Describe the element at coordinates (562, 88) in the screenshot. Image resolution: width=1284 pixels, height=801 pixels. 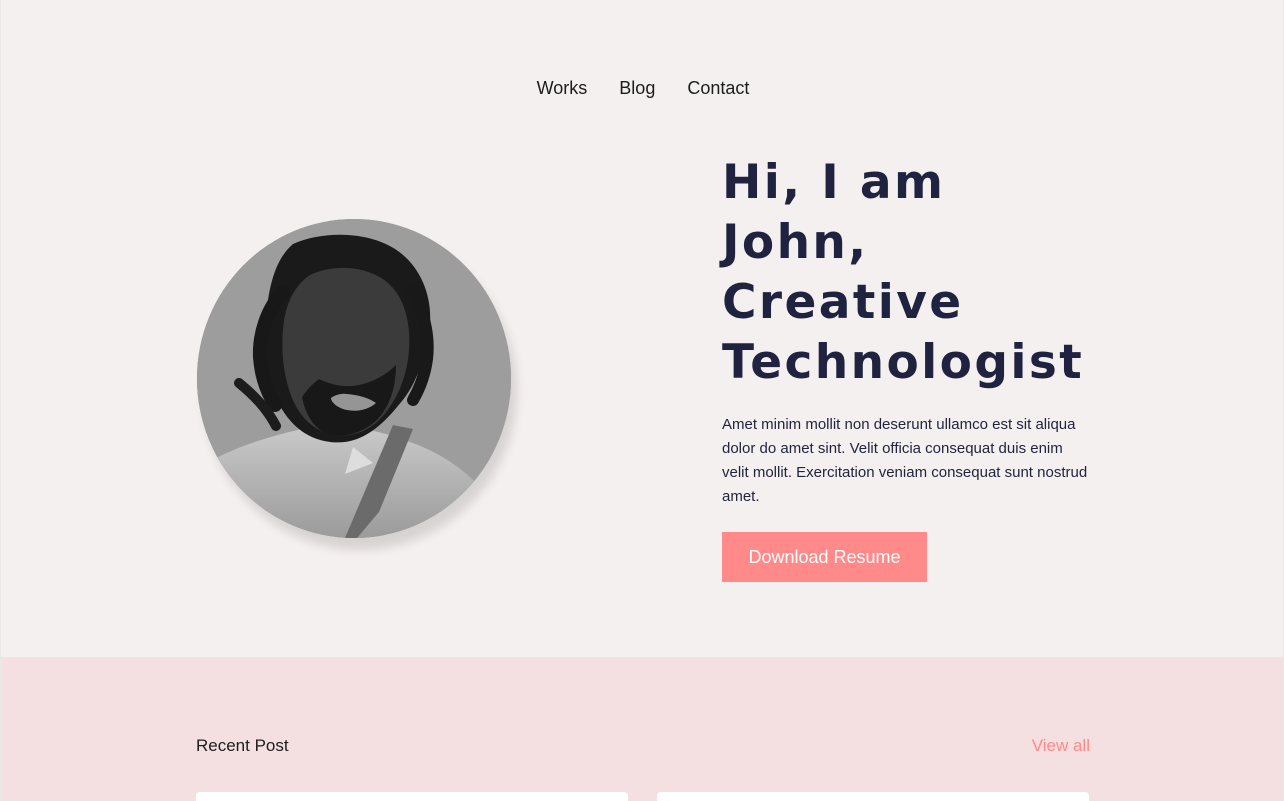
I see `nav-link-works: Works` at that location.